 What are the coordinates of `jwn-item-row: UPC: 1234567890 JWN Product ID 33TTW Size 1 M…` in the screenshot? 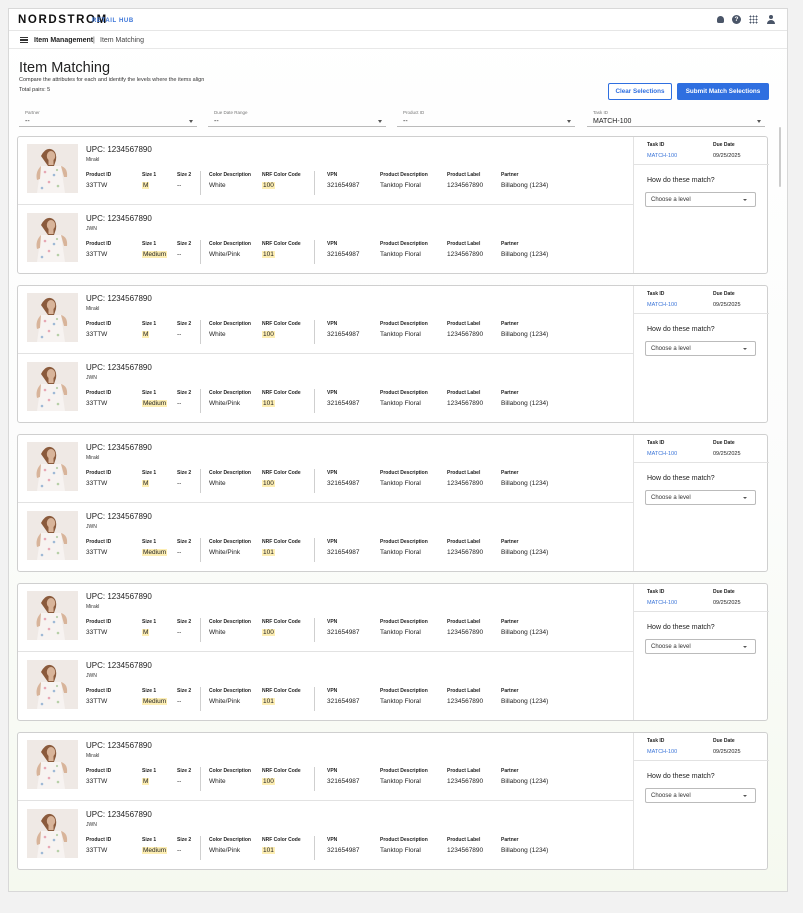 It's located at (325, 687).